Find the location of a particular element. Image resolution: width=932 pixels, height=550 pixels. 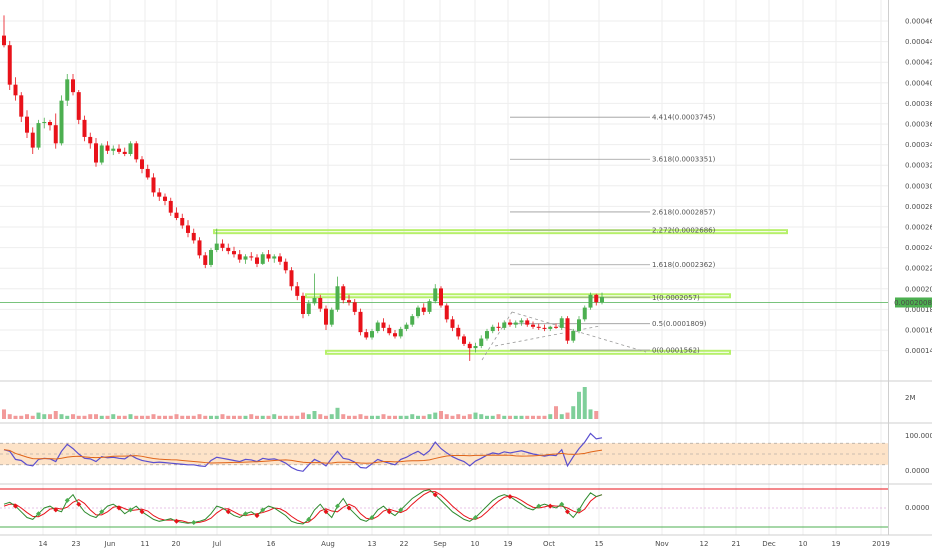

price-tick-label: 0.0003400 is located at coordinates (918, 145).